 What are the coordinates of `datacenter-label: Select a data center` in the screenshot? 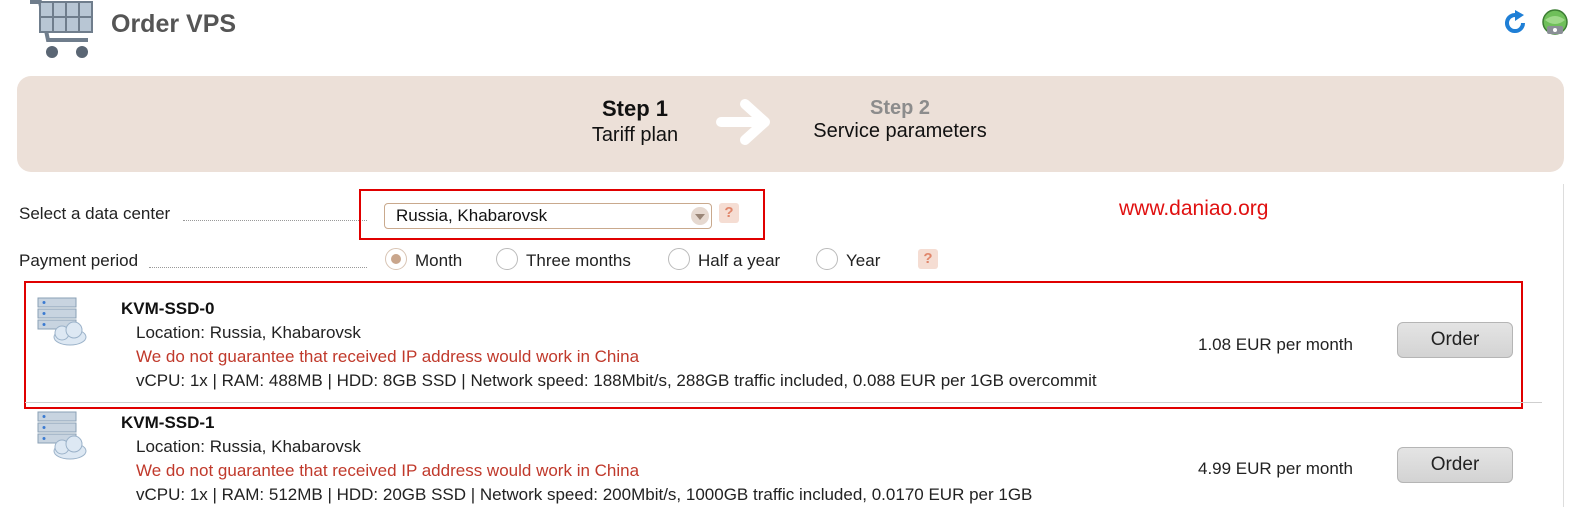 It's located at (95, 213).